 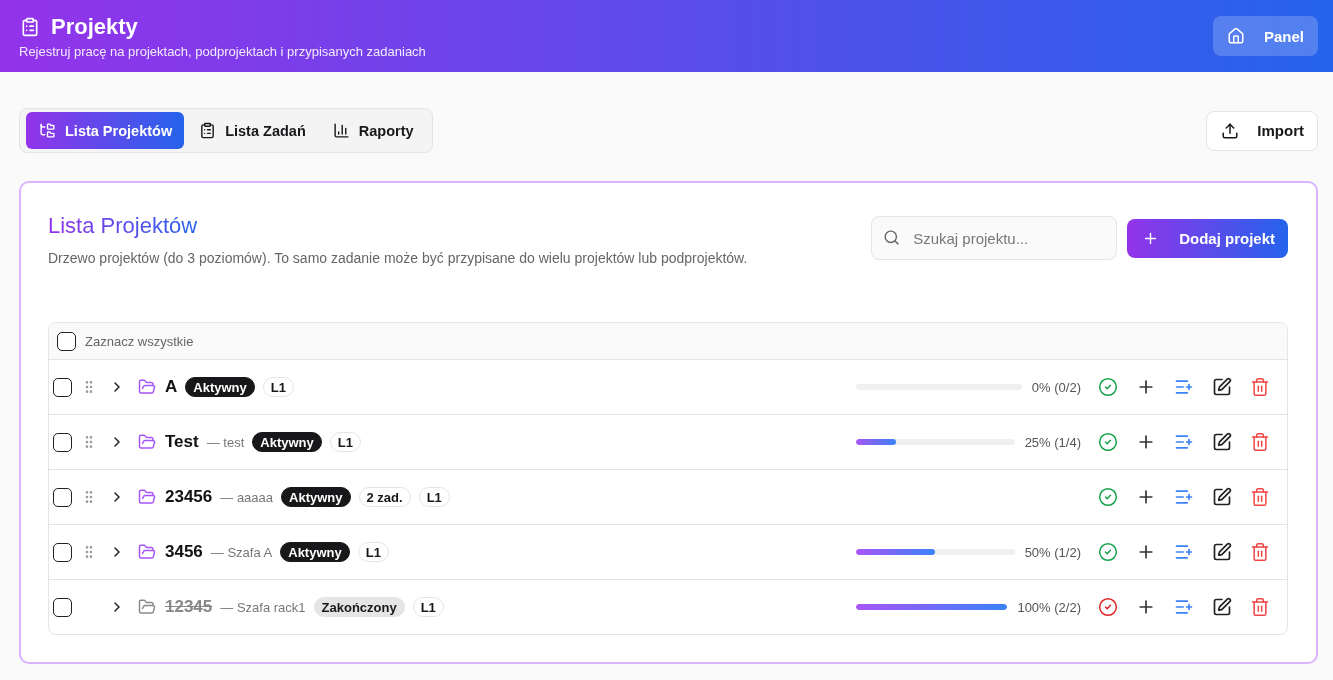 I want to click on page-title: Projekty, so click(x=94, y=26).